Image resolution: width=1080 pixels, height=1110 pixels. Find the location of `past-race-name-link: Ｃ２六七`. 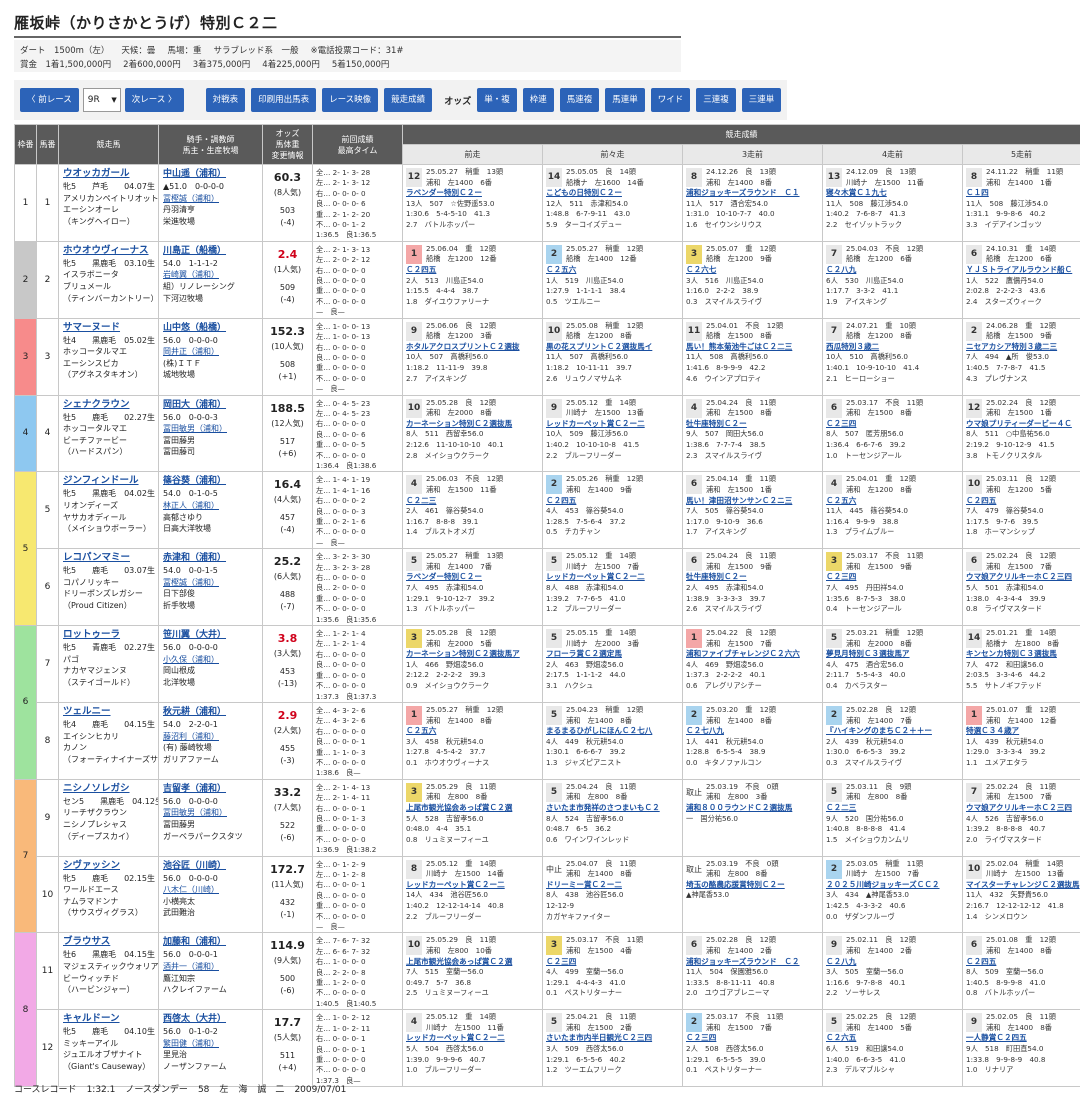

past-race-name-link: Ｃ２六七 is located at coordinates (753, 270).